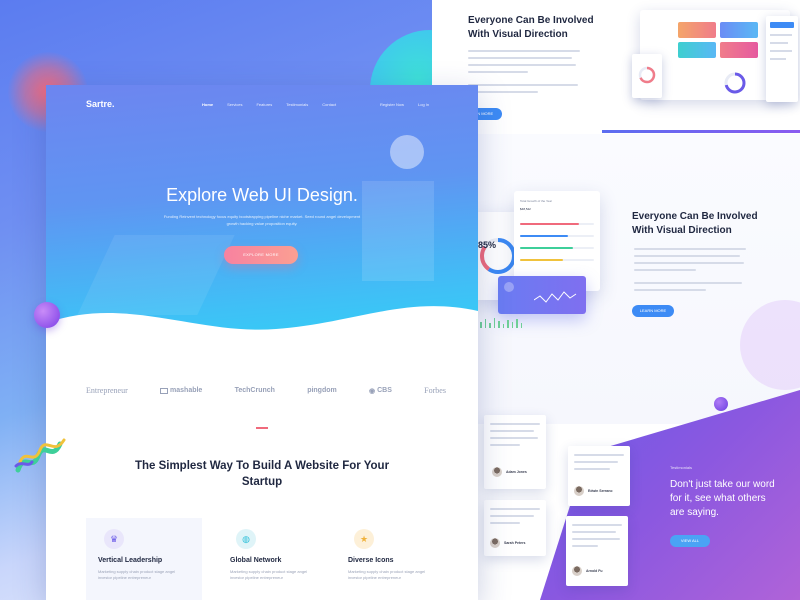 Image resolution: width=800 pixels, height=600 pixels. I want to click on testimonials-eyebrow: Testimonials, so click(681, 467).